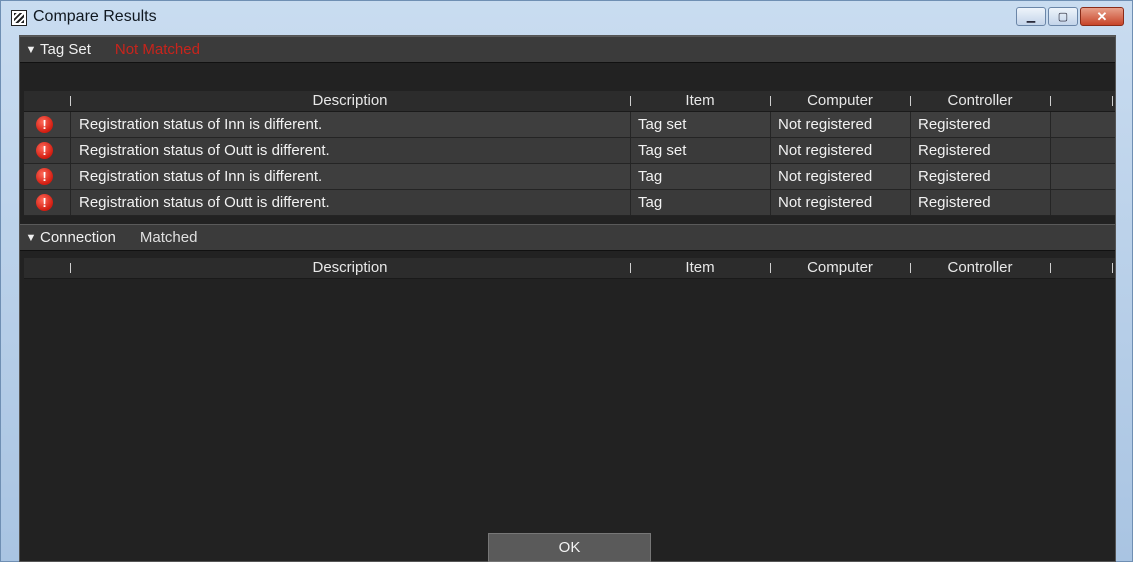  I want to click on section-header-tag-set: ▼ Tag Set Not Matched, so click(567, 49).